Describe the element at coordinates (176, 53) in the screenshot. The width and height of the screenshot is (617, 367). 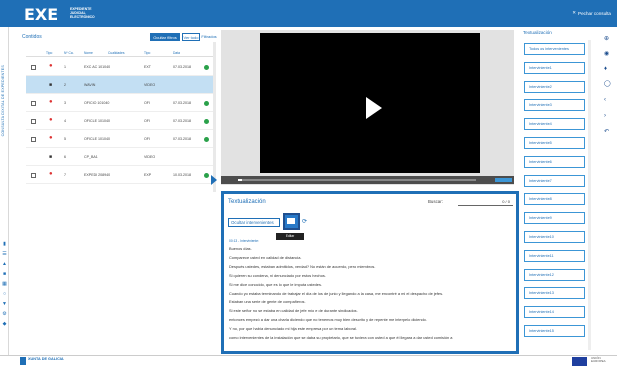
I see `col-date: Data` at that location.